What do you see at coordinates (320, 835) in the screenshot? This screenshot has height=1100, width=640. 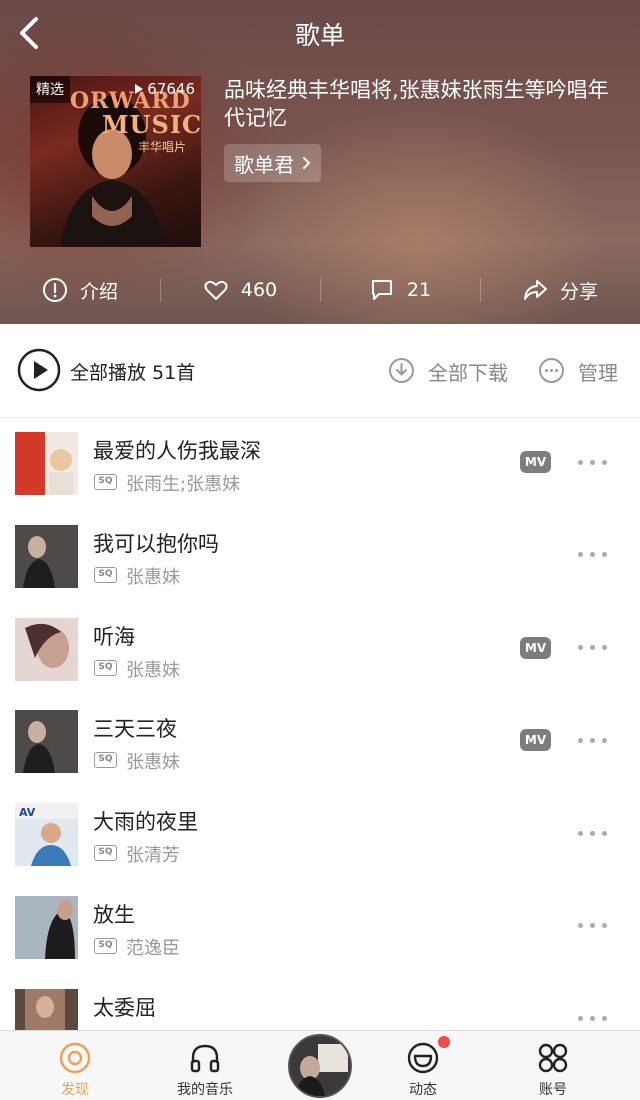 I see `song-row: AV 大雨的夜里 SQ 张清芳` at bounding box center [320, 835].